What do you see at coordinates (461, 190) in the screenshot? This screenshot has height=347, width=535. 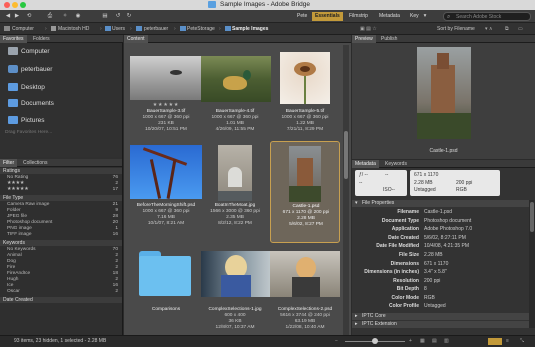 I see `summary-color-mode: RGB` at bounding box center [461, 190].